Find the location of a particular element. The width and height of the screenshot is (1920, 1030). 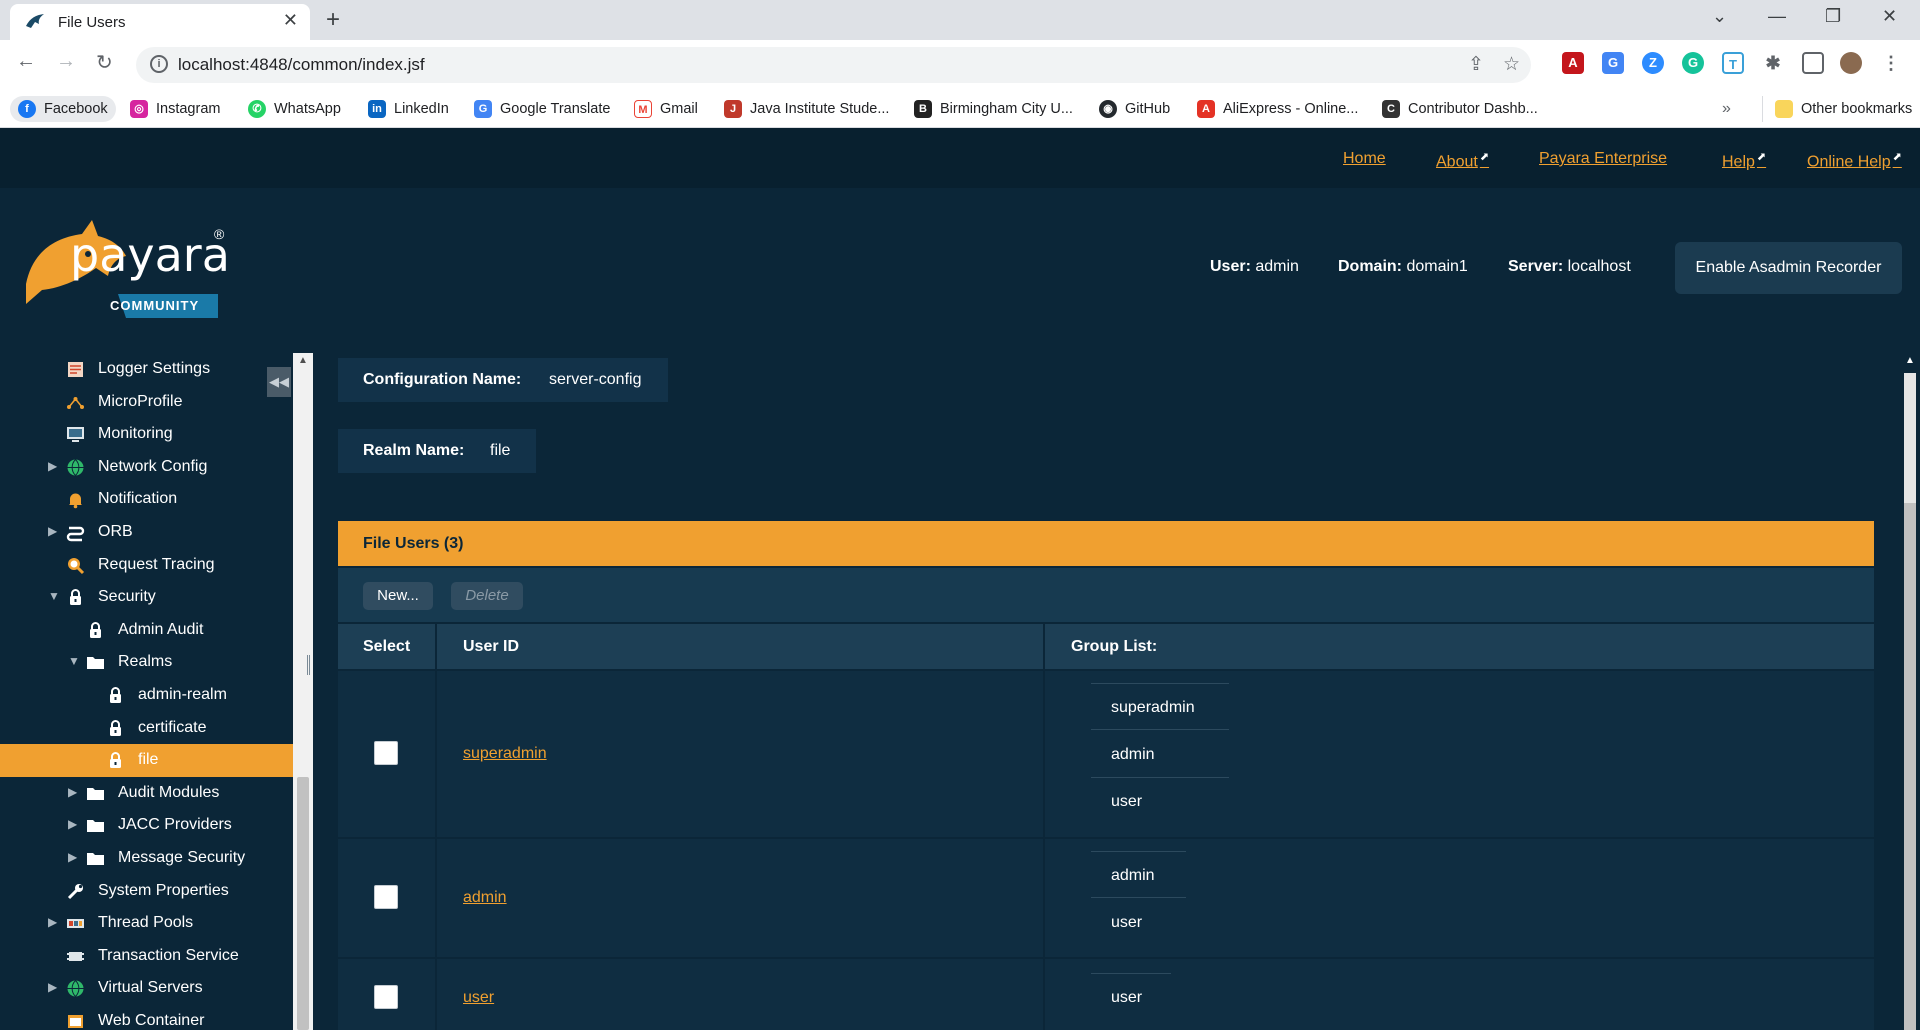

acrobat-extension-icon: A is located at coordinates (1573, 63).